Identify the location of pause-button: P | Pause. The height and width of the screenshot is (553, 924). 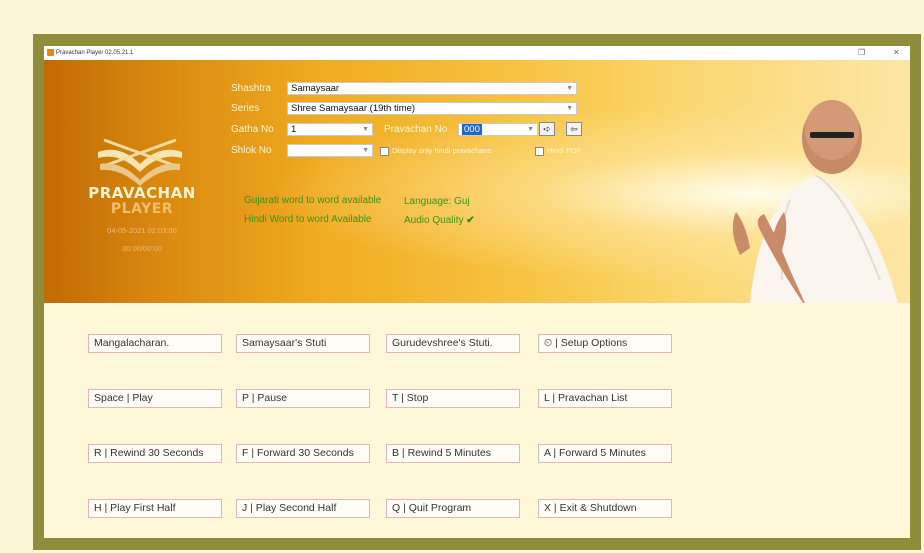
(303, 398).